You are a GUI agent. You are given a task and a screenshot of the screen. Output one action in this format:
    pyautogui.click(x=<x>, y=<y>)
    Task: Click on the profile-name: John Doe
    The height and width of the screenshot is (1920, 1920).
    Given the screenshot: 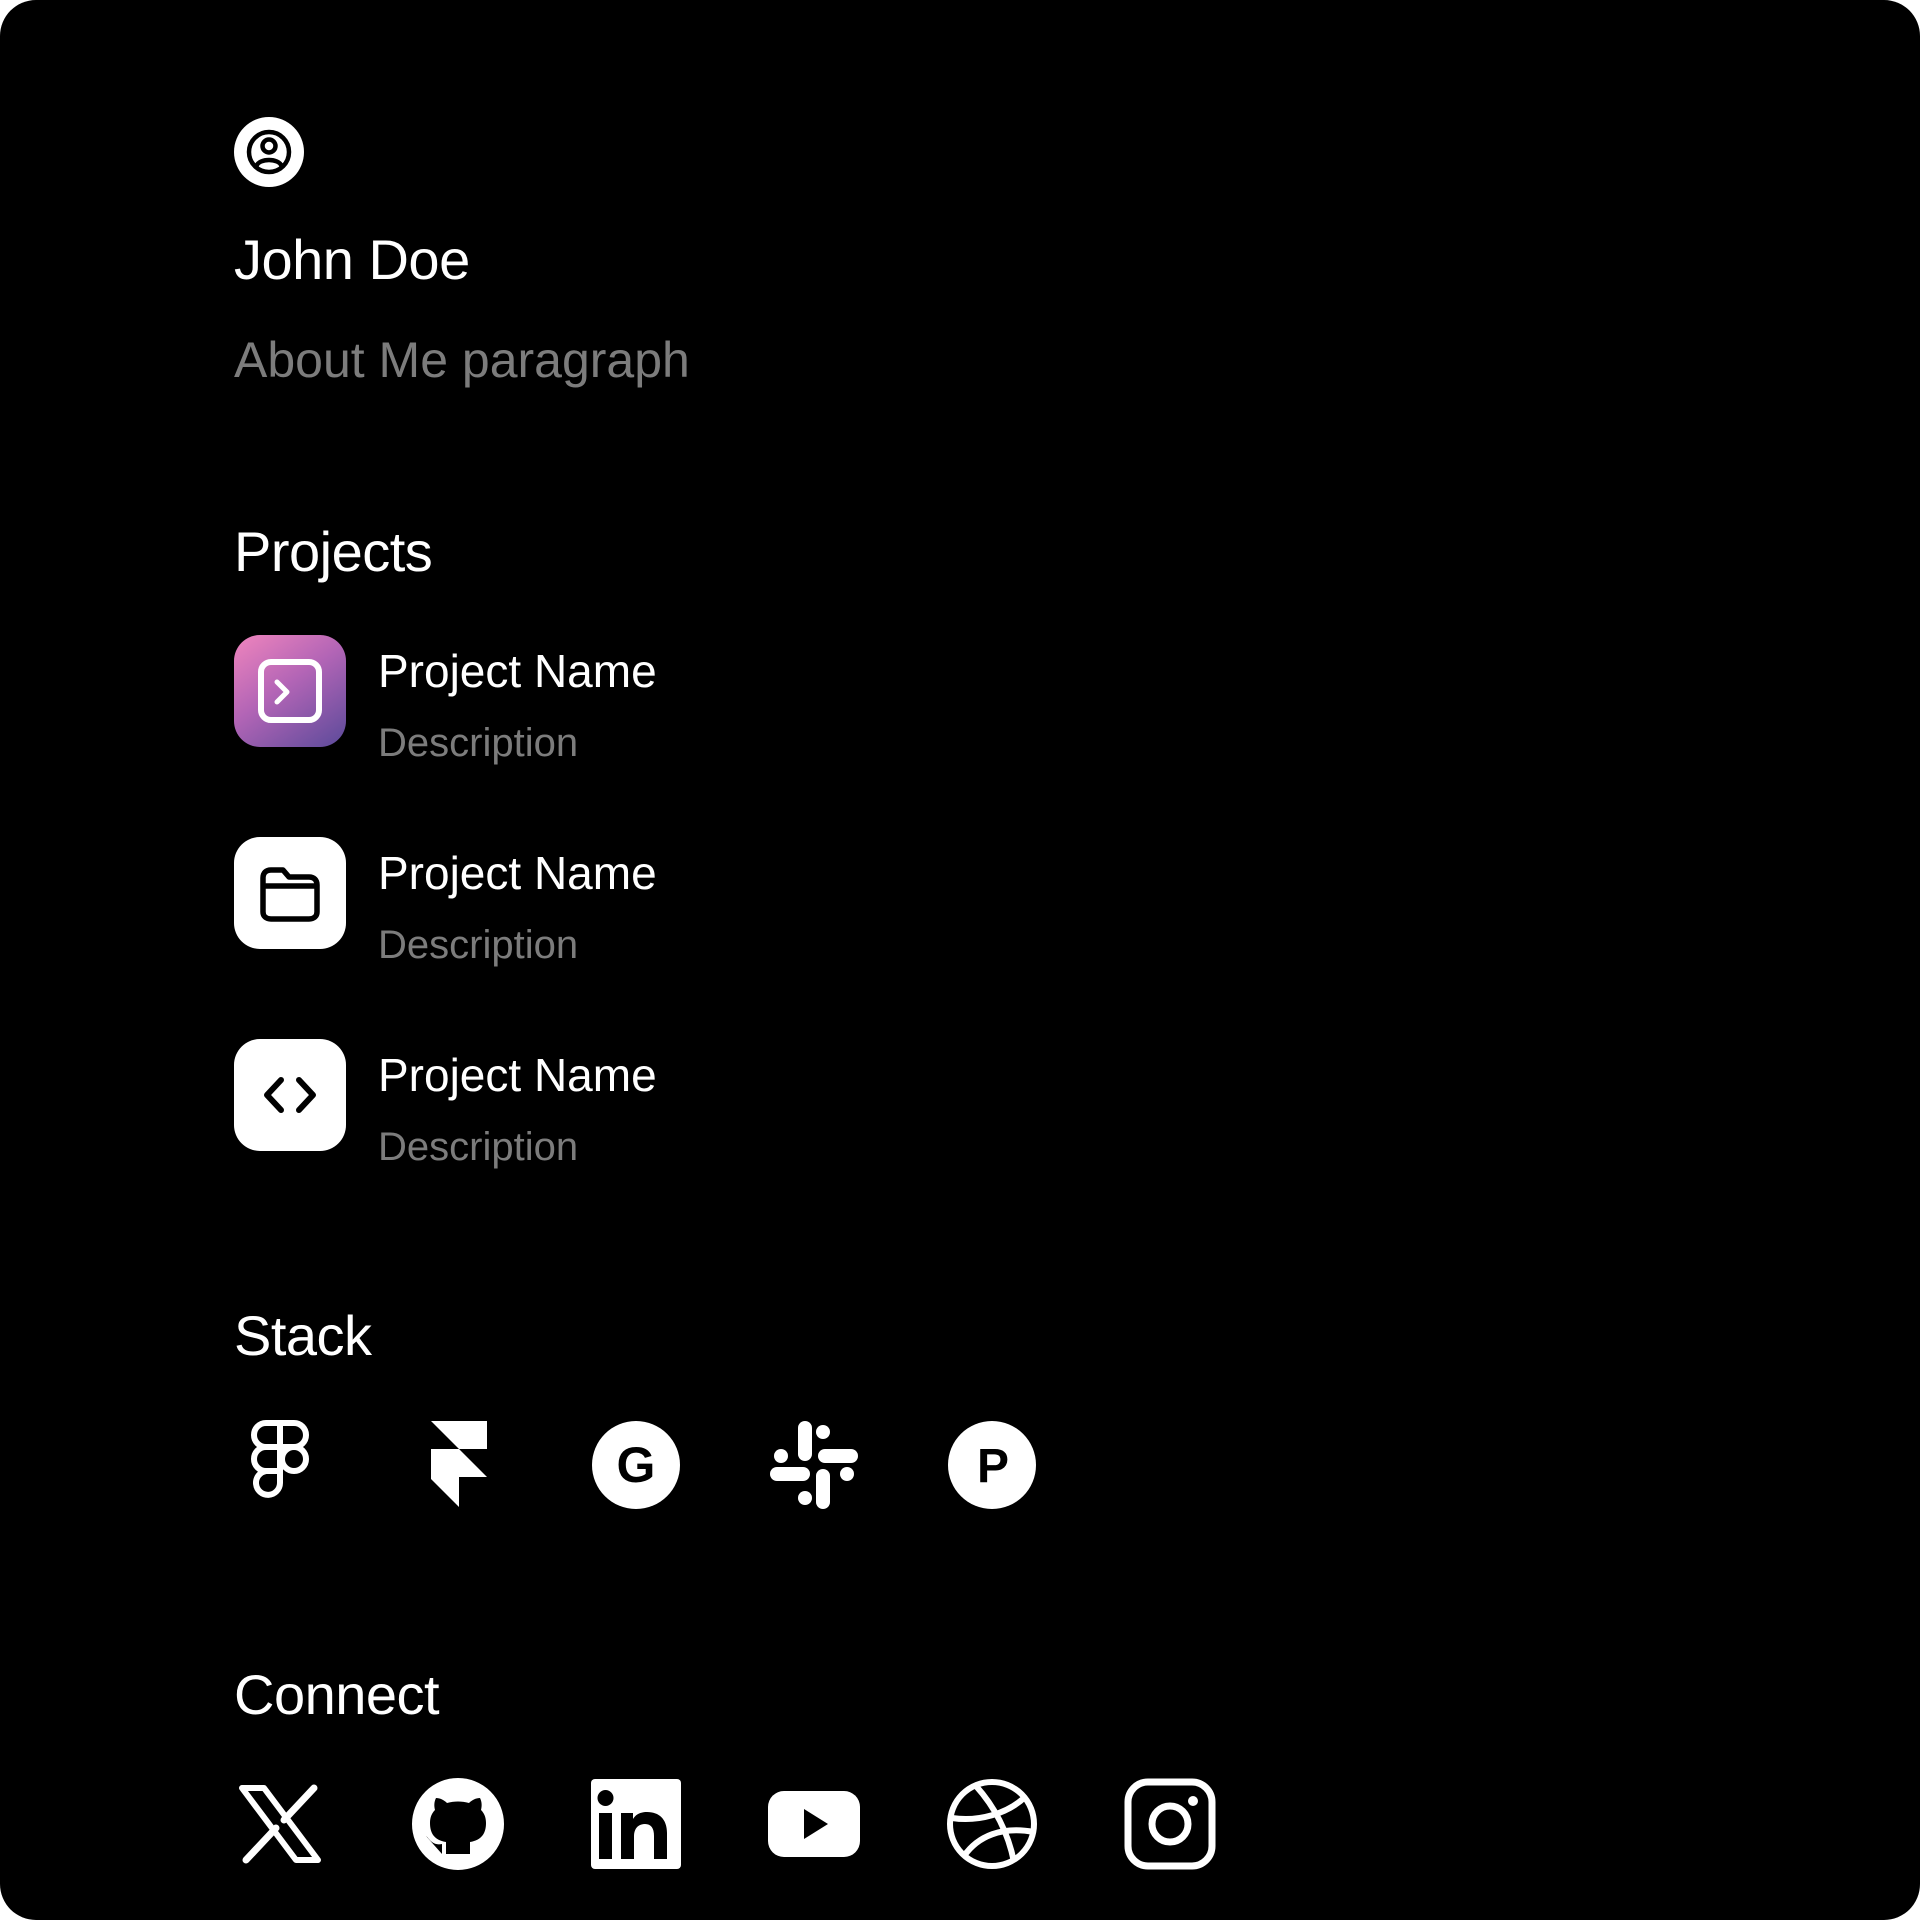 What is the action you would take?
    pyautogui.click(x=352, y=259)
    